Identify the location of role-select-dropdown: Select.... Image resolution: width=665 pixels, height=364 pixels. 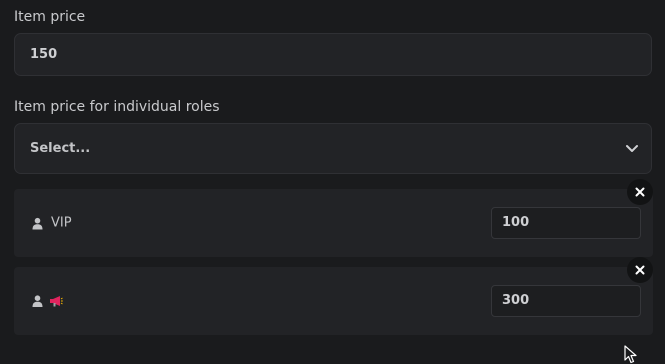
(333, 148).